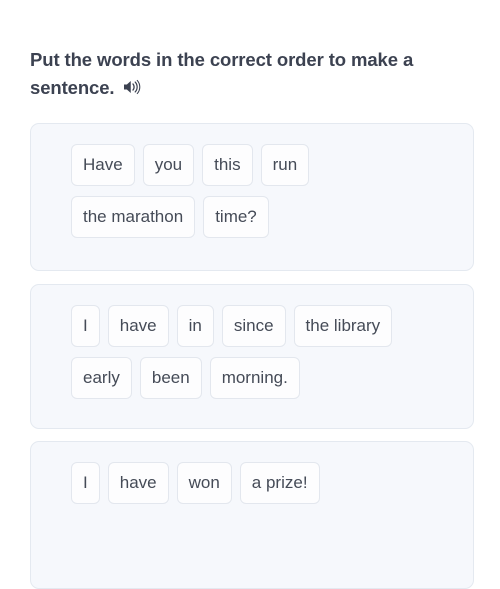 Image resolution: width=500 pixels, height=589 pixels. I want to click on speaker-icon, so click(132, 87).